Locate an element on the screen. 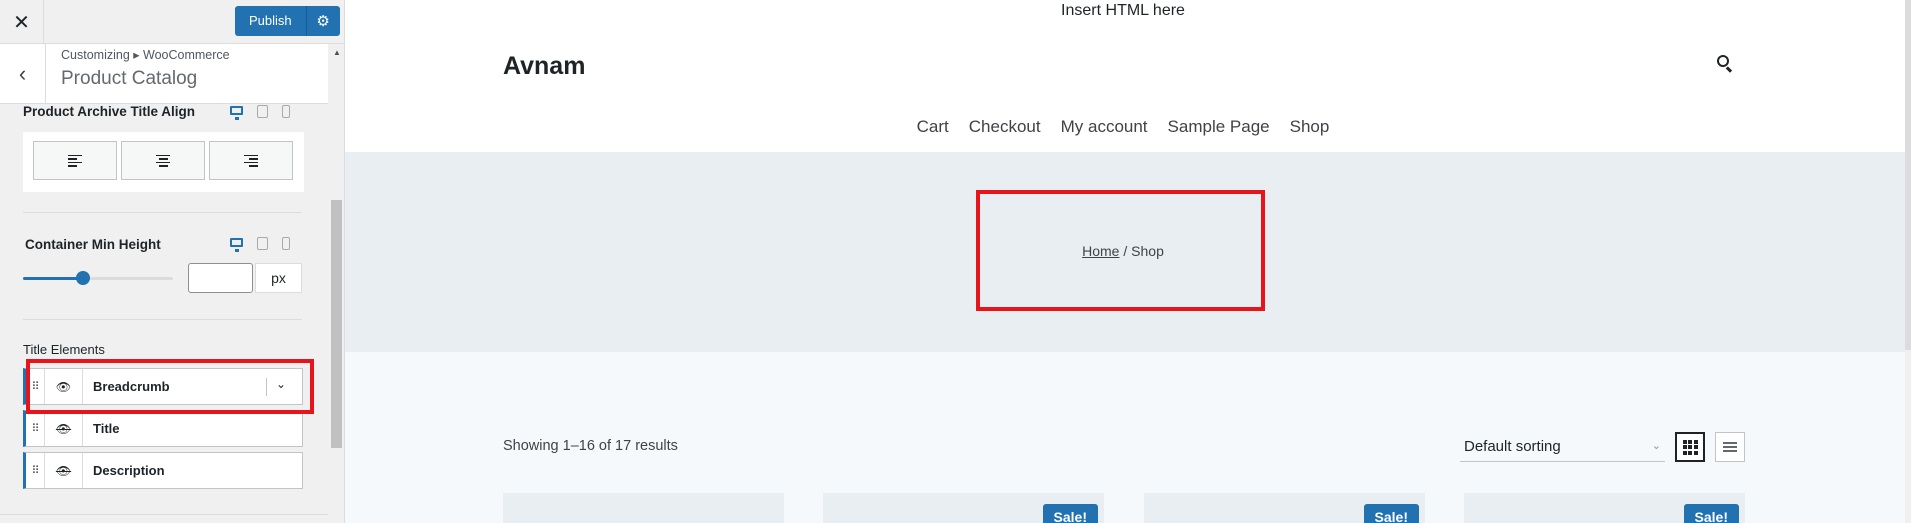  back-button: ‹ is located at coordinates (23, 74).